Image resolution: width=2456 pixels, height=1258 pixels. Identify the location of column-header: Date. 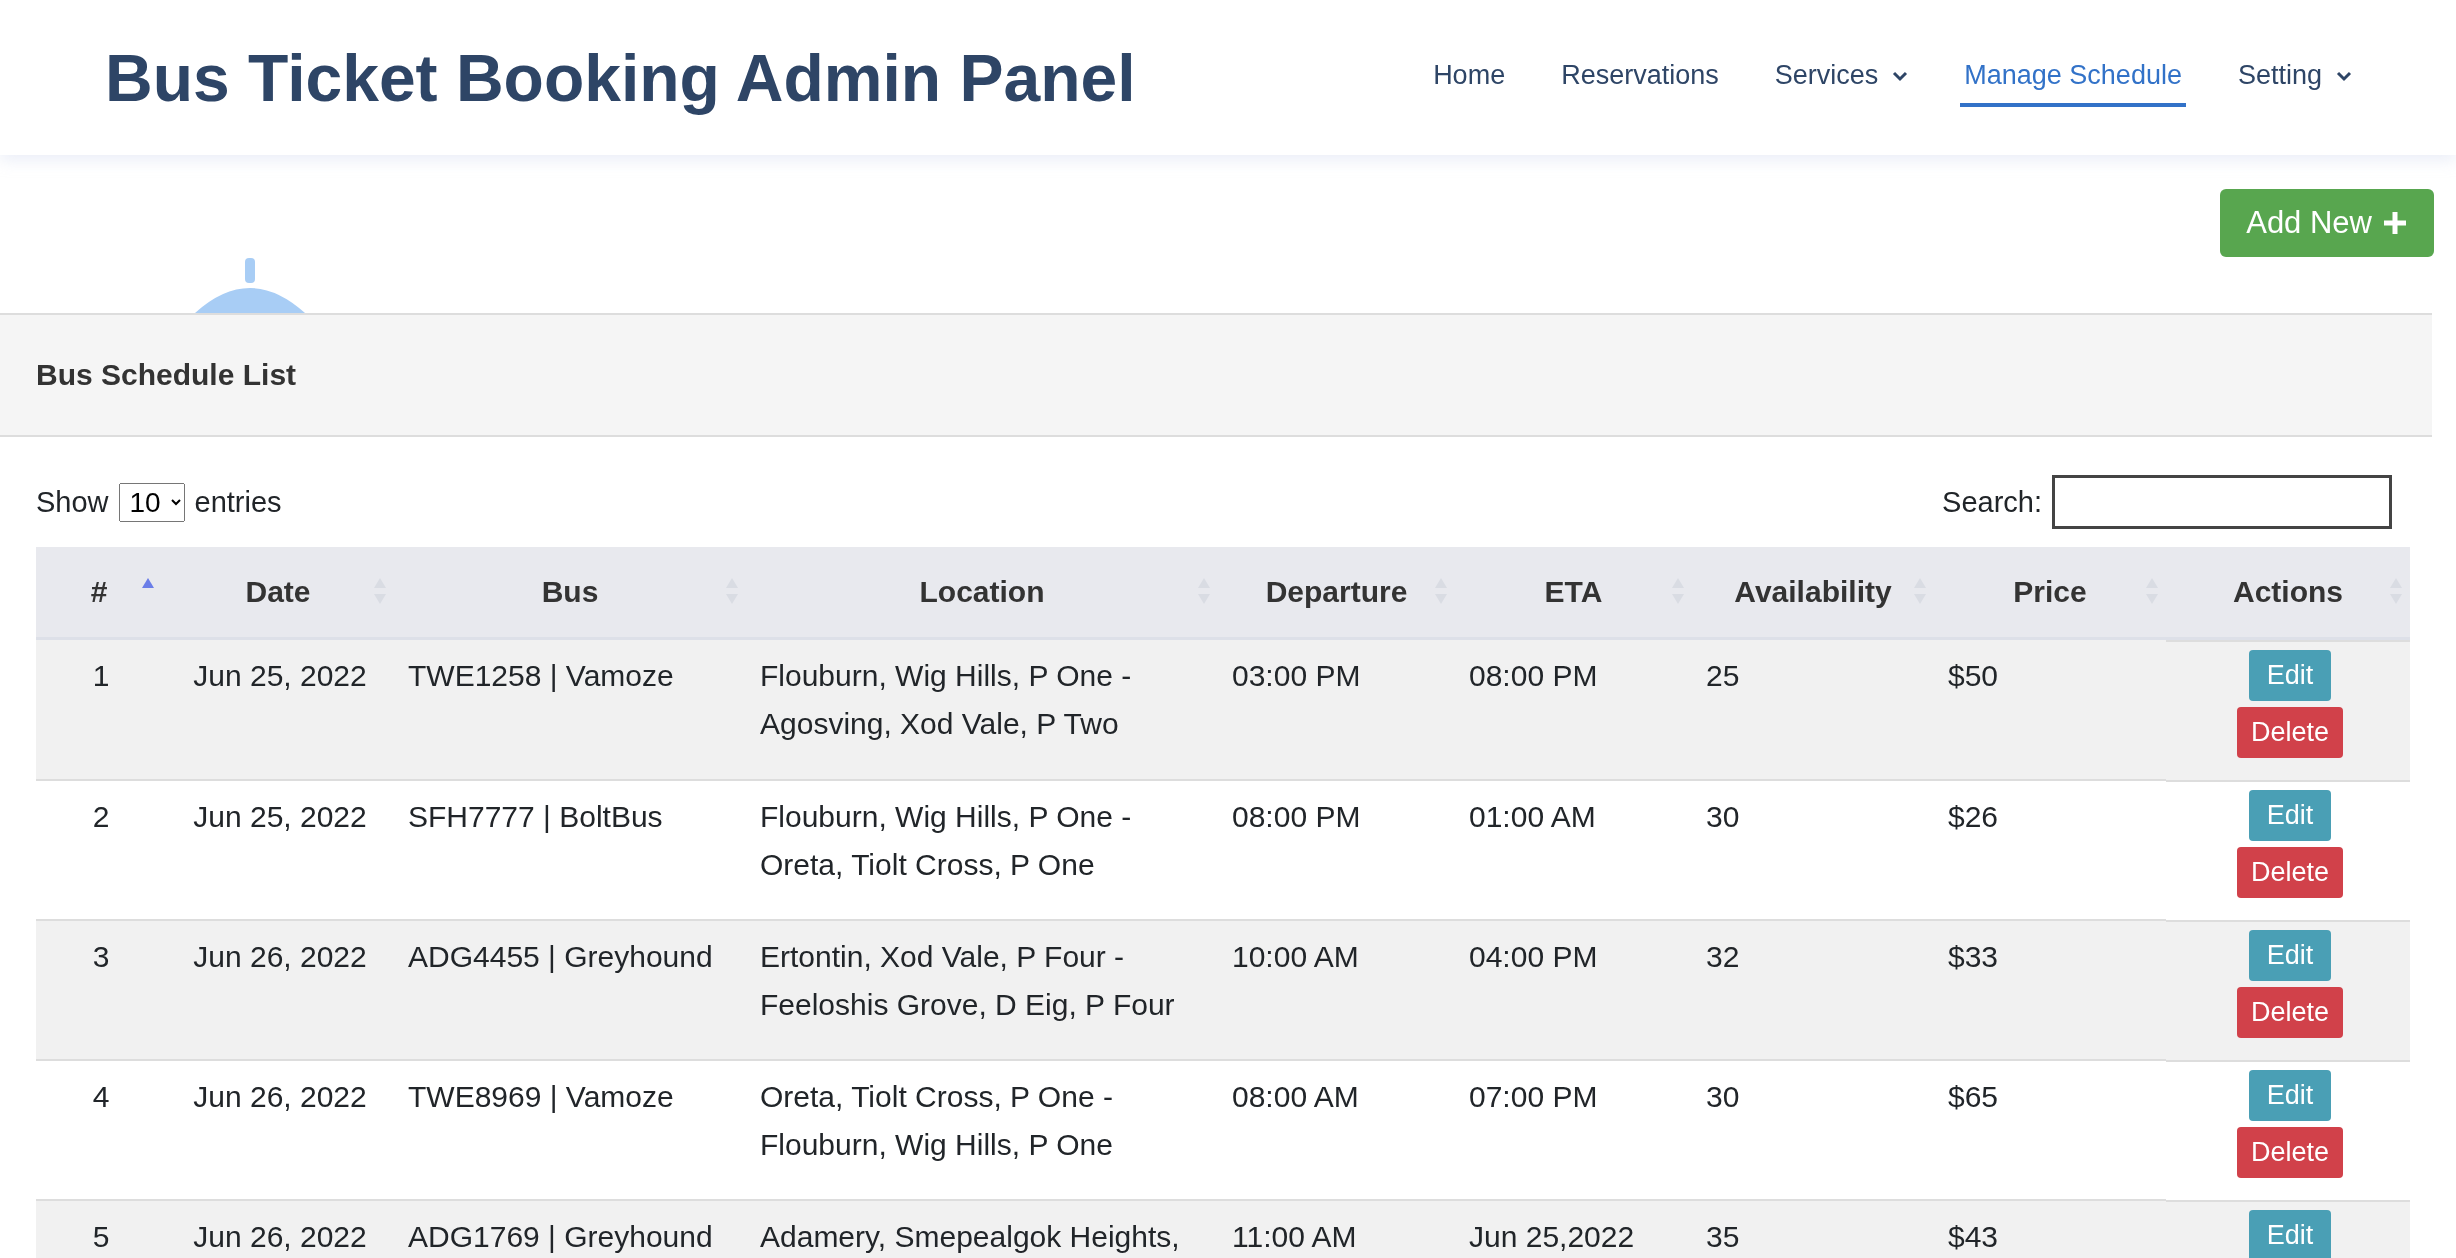
(278, 593).